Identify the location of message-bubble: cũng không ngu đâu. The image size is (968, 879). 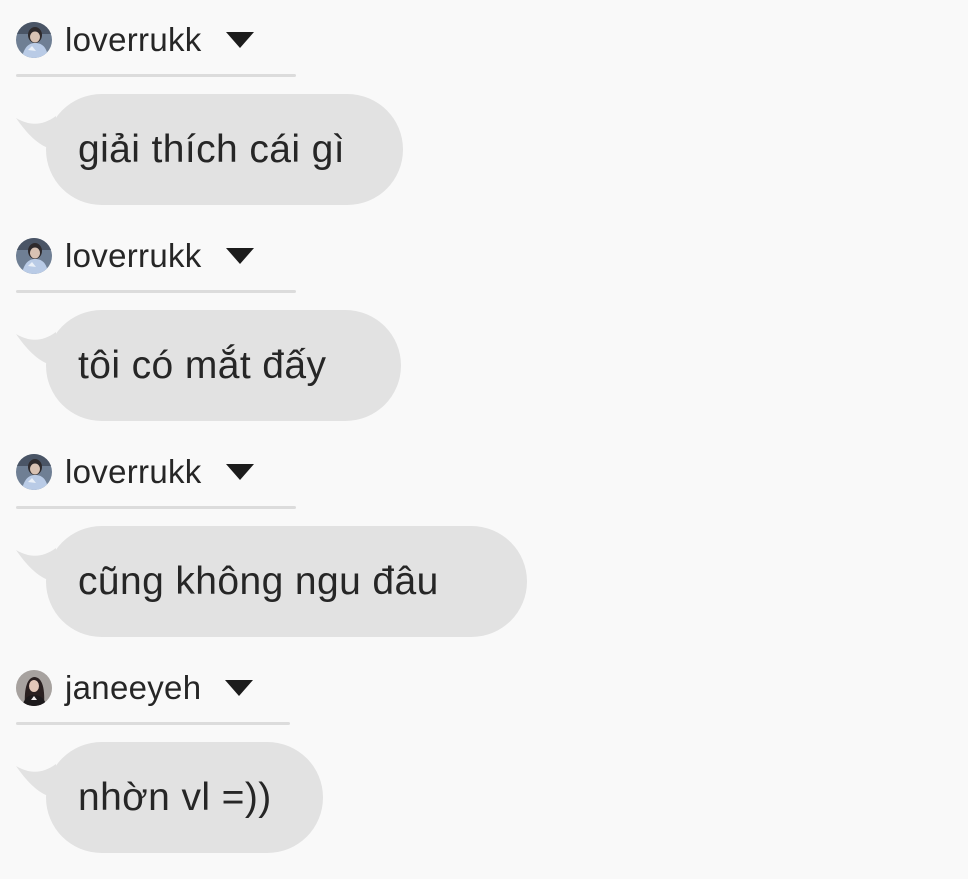
(286, 581).